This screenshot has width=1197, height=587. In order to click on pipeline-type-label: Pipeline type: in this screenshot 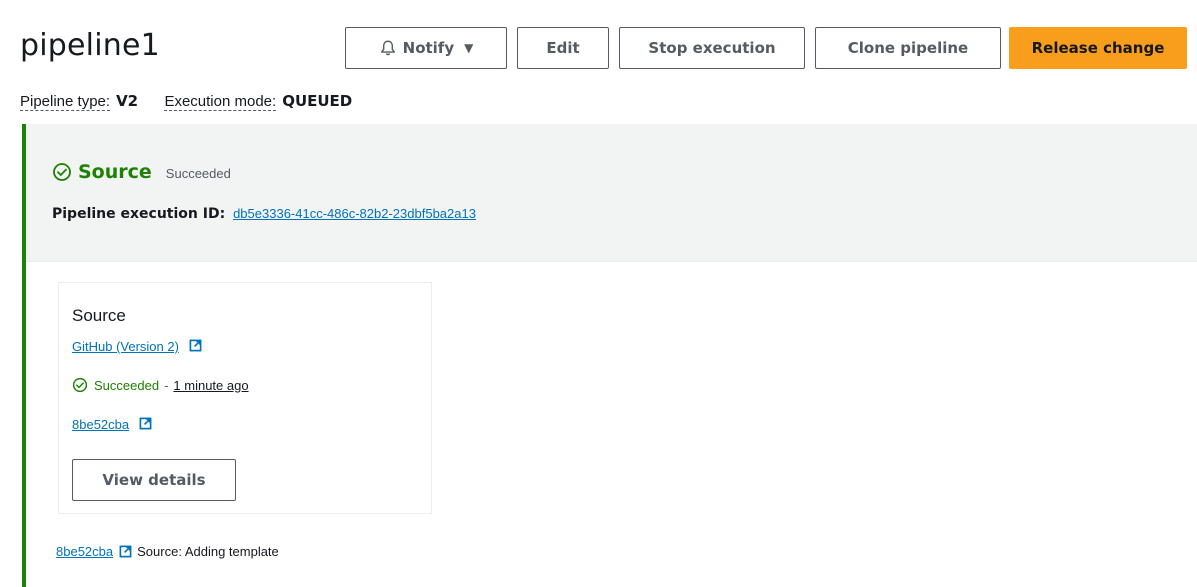, I will do `click(65, 102)`.